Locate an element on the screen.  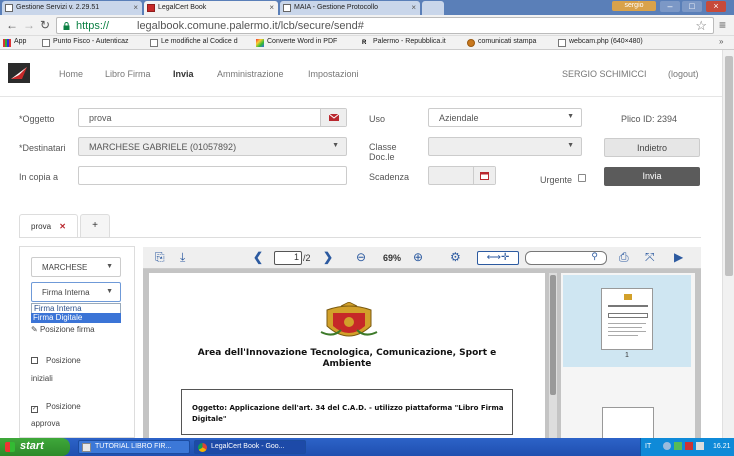
more-bookmarks-icon: » is located at coordinates (721, 41).